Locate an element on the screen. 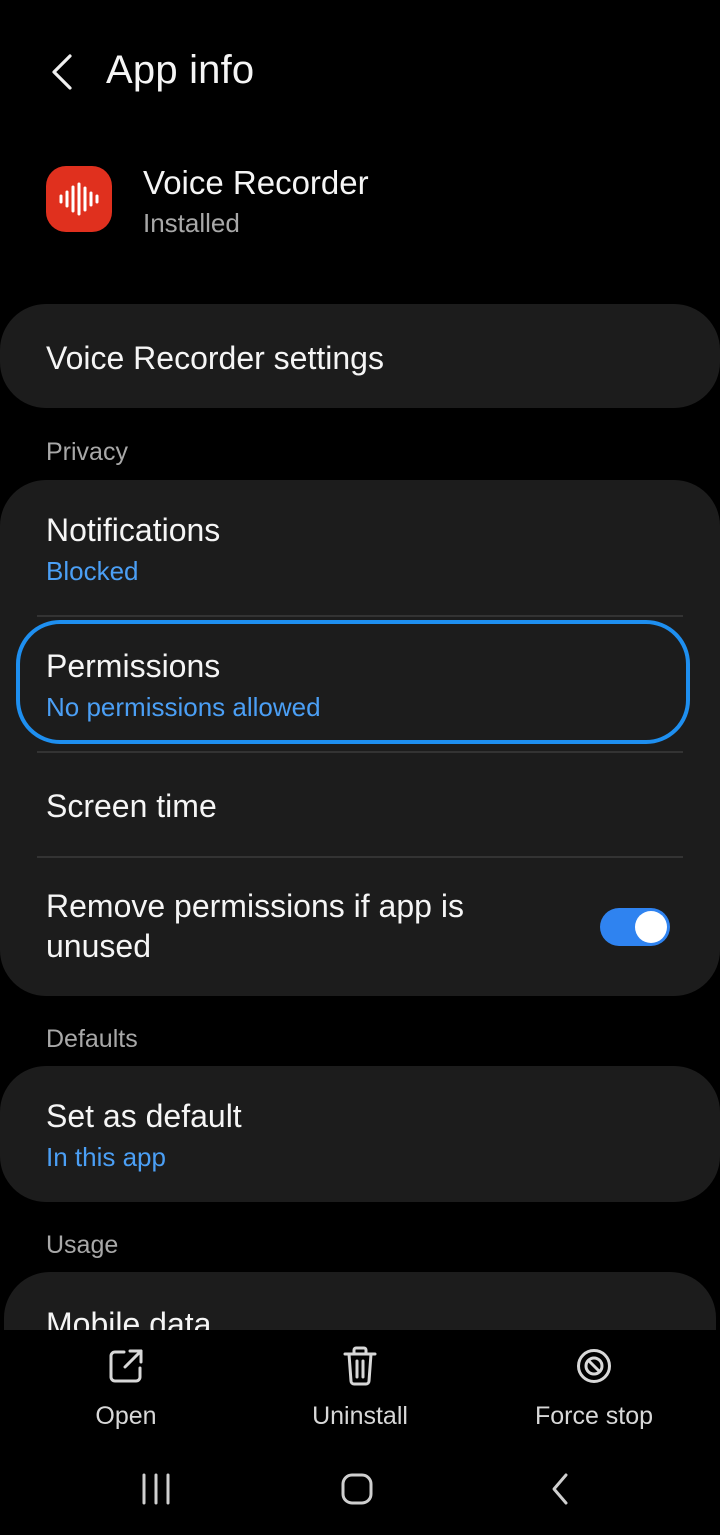 The image size is (720, 1535). set-as-default-status: In this app is located at coordinates (106, 1157).